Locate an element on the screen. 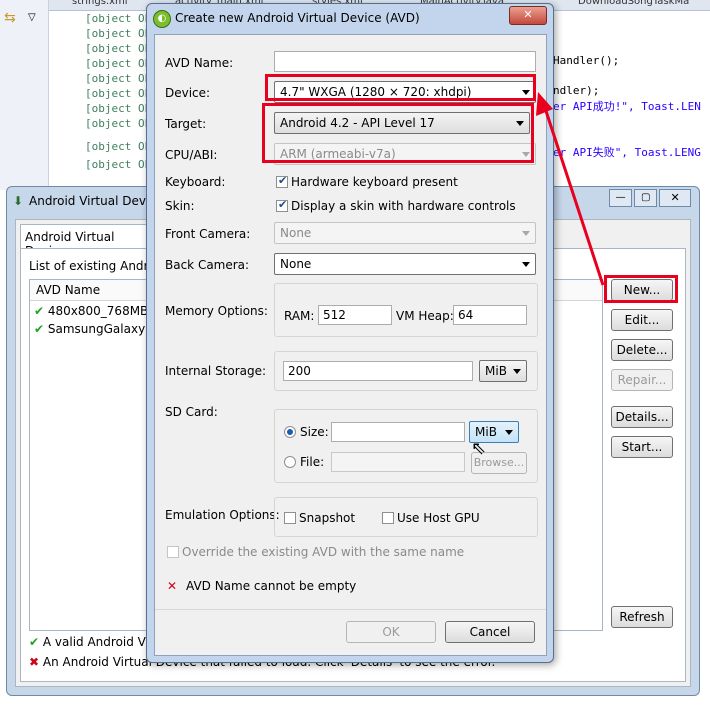 The height and width of the screenshot is (709, 710). host-gpu-label: Use Host GPU is located at coordinates (438, 518).